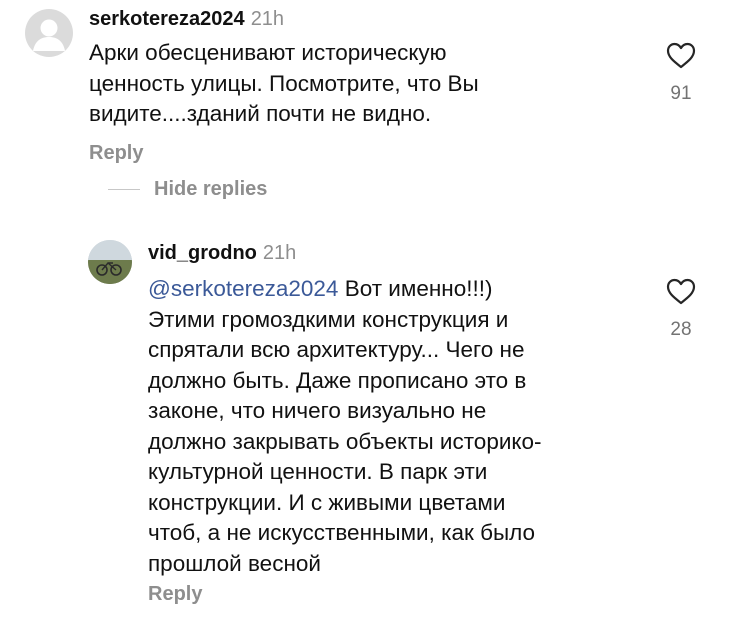 The image size is (732, 621). I want to click on default-avatar-icon, so click(49, 35).